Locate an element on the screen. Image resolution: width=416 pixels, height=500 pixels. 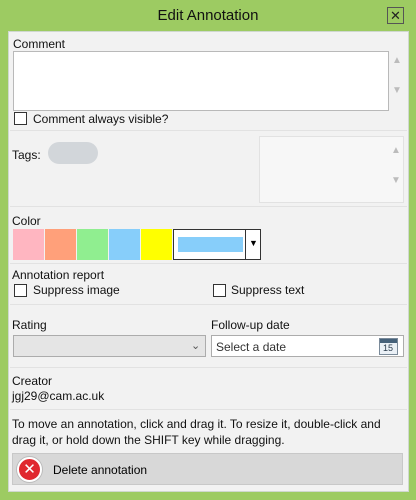
followup-label: Follow-up date is located at coordinates (250, 325).